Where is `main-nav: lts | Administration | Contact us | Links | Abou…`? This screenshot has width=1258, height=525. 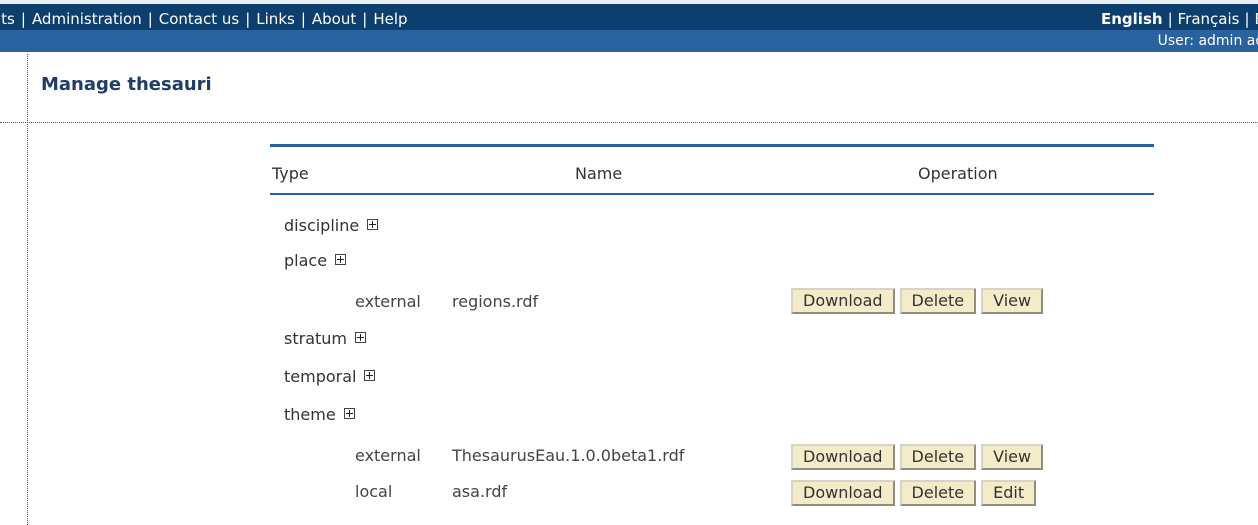
main-nav: lts | Administration | Contact us | Links | Abou… is located at coordinates (204, 19).